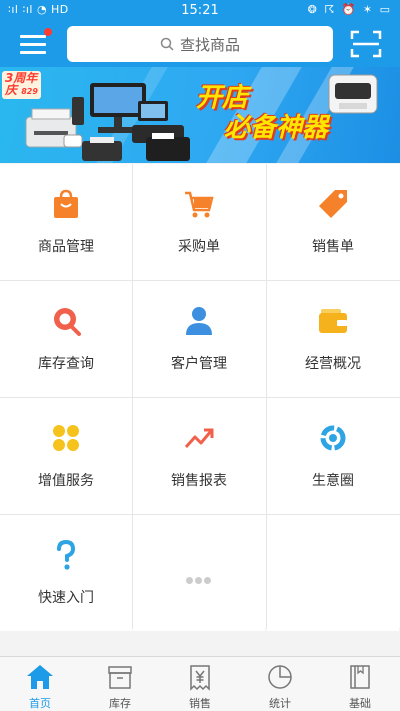  Describe the element at coordinates (333, 204) in the screenshot. I see `tag-icon` at that location.